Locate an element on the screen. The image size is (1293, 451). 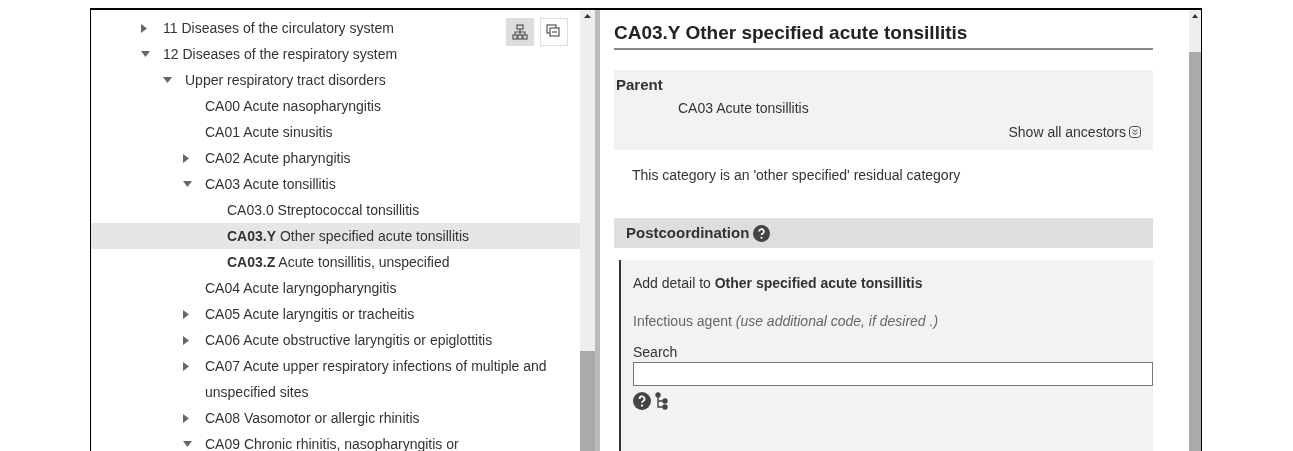
tree-row: 12 Diseases of the respiratory system is located at coordinates (336, 54).